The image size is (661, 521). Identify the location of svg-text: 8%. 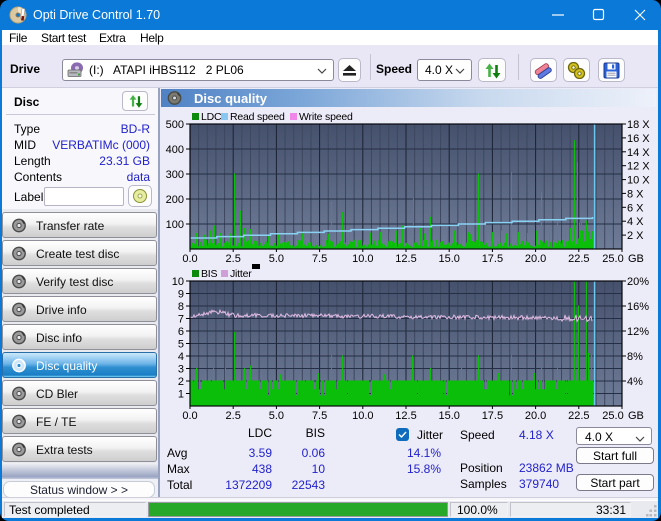
(635, 357).